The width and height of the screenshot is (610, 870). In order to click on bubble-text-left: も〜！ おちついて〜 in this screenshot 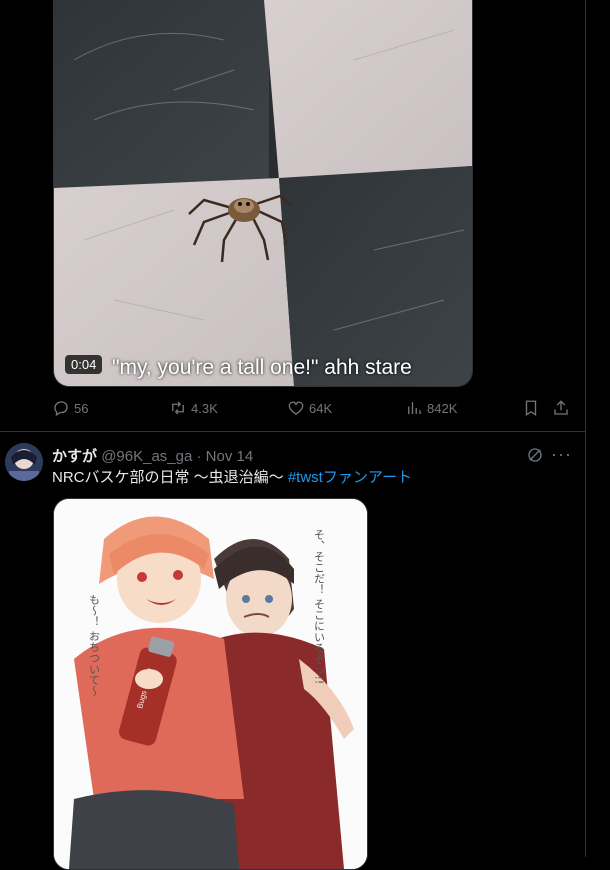, I will do `click(94, 645)`.